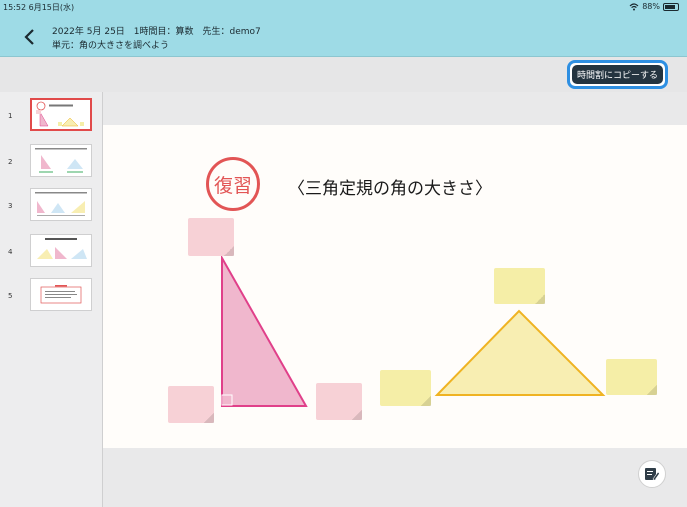  I want to click on edit-note-button, so click(652, 474).